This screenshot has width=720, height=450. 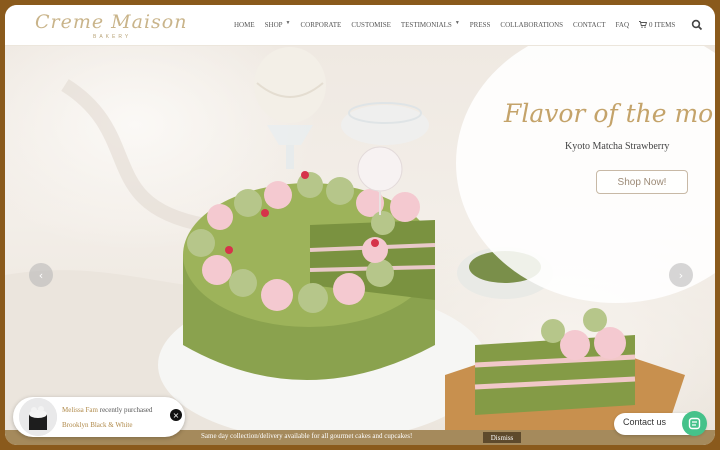 I want to click on close-icon: ×, so click(x=176, y=415).